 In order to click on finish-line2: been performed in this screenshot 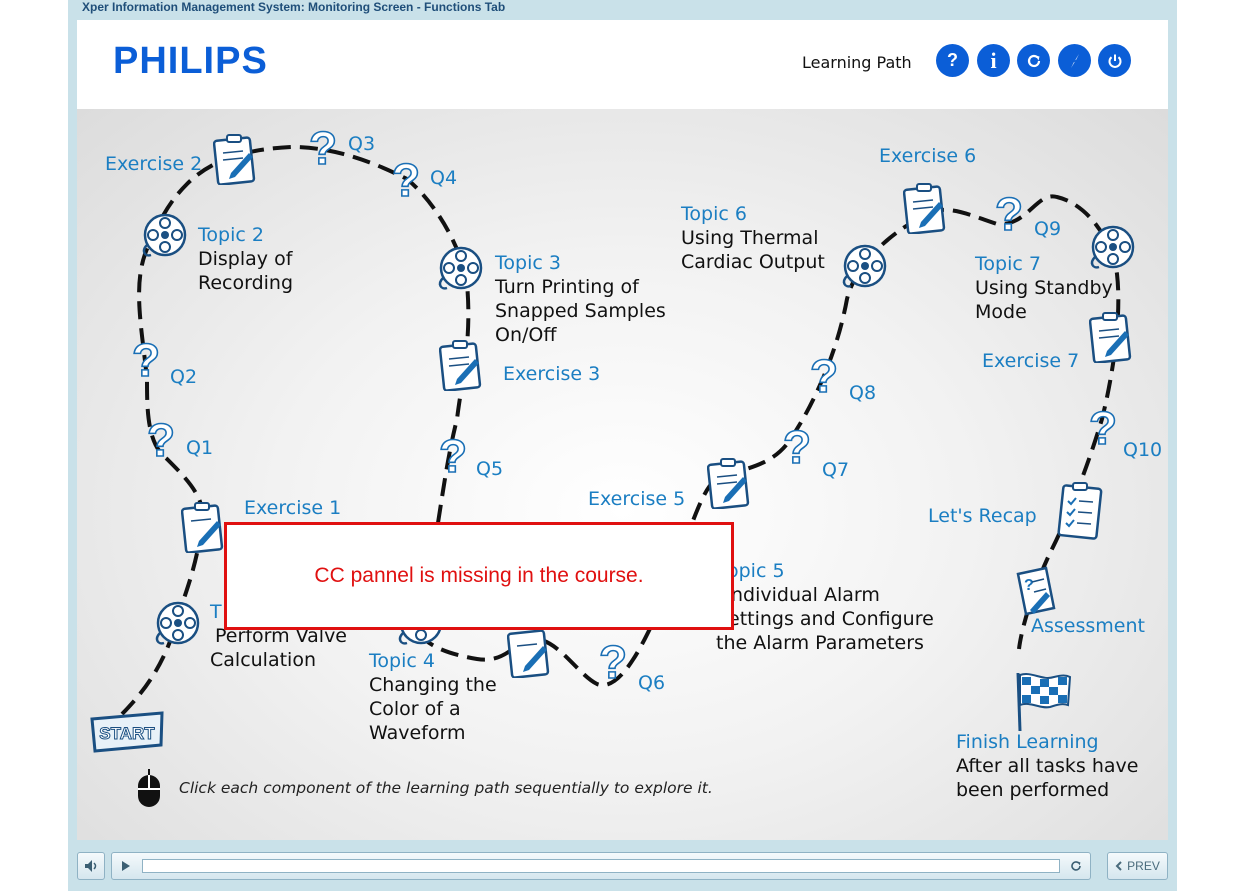, I will do `click(1033, 790)`.